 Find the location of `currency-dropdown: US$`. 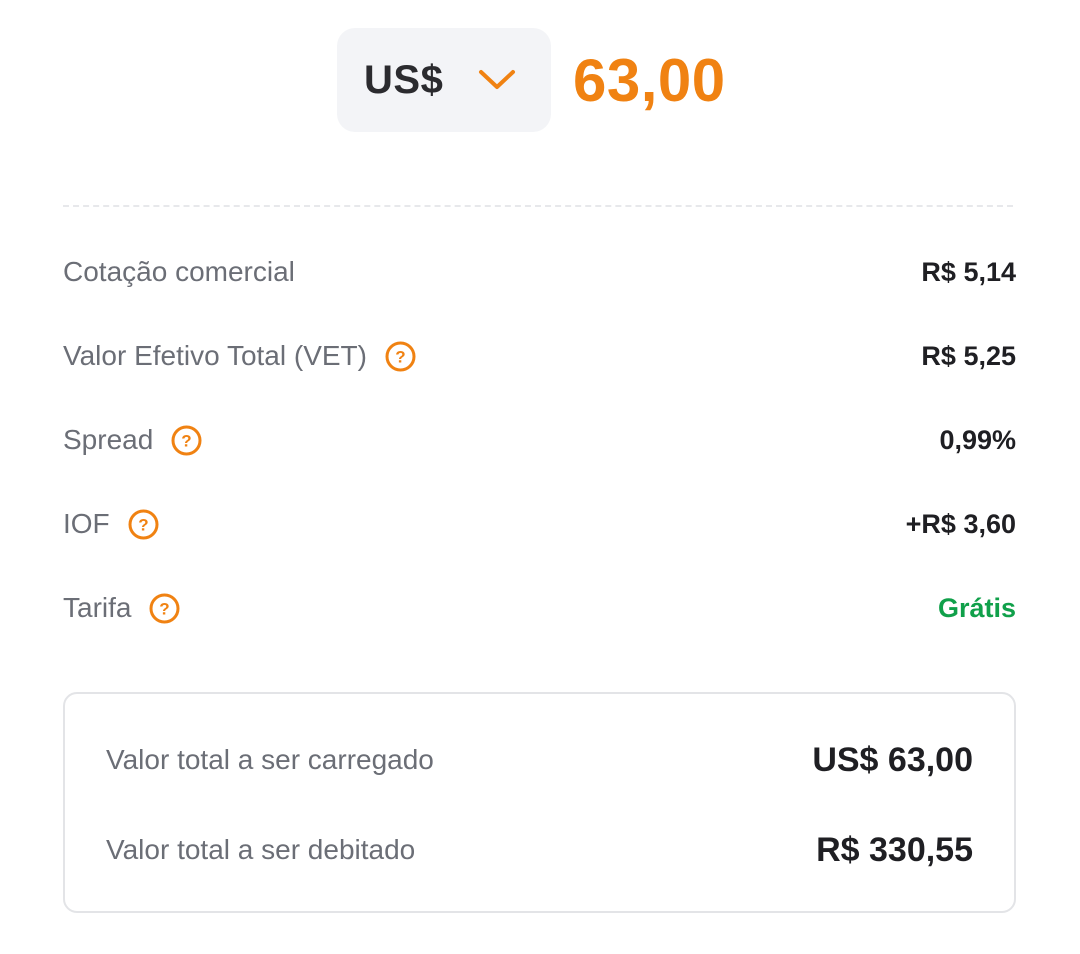

currency-dropdown: US$ is located at coordinates (444, 80).